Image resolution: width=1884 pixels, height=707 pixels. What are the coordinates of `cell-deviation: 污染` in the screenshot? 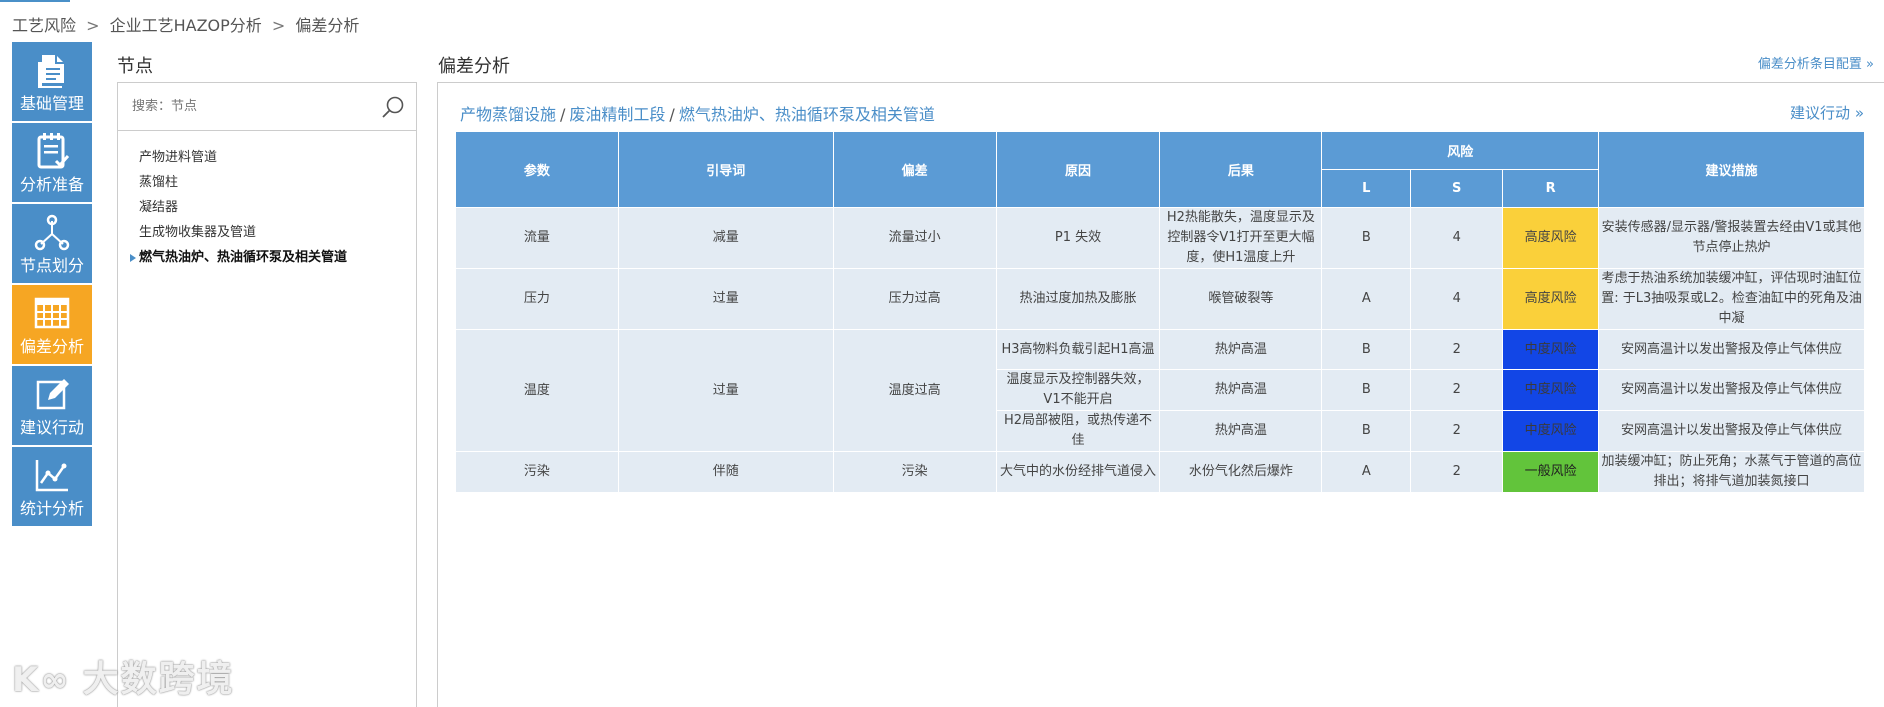 It's located at (914, 472).